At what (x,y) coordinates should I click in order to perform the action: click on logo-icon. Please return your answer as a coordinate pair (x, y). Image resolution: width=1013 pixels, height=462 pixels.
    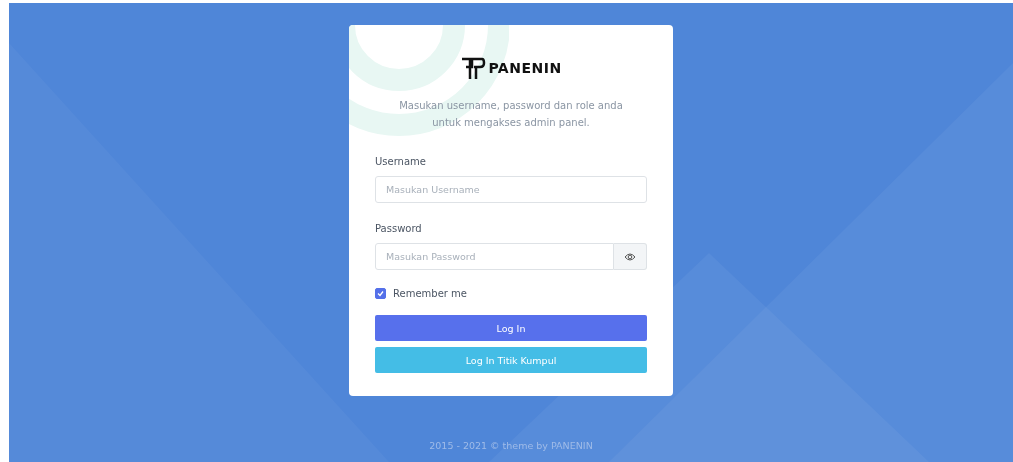
    Looking at the image, I should click on (473, 68).